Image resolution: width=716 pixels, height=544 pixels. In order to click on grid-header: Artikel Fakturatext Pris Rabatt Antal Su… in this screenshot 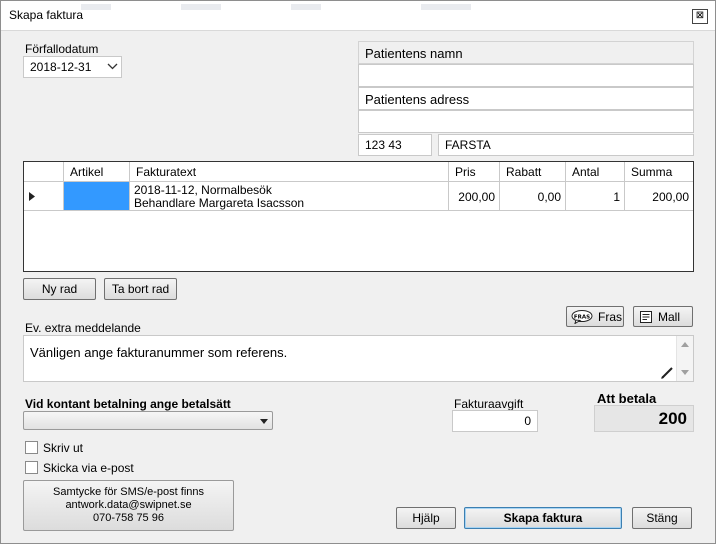, I will do `click(358, 172)`.